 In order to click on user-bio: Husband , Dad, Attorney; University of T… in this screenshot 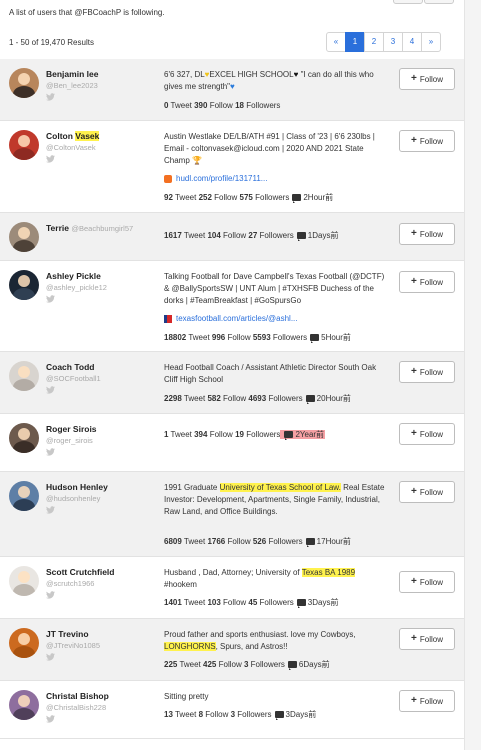, I will do `click(276, 579)`.